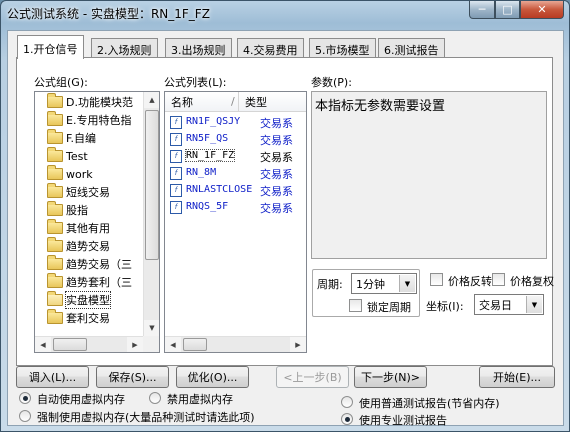 This screenshot has height=432, width=570. I want to click on formula-name: RNLASTCLOSE, so click(219, 189).